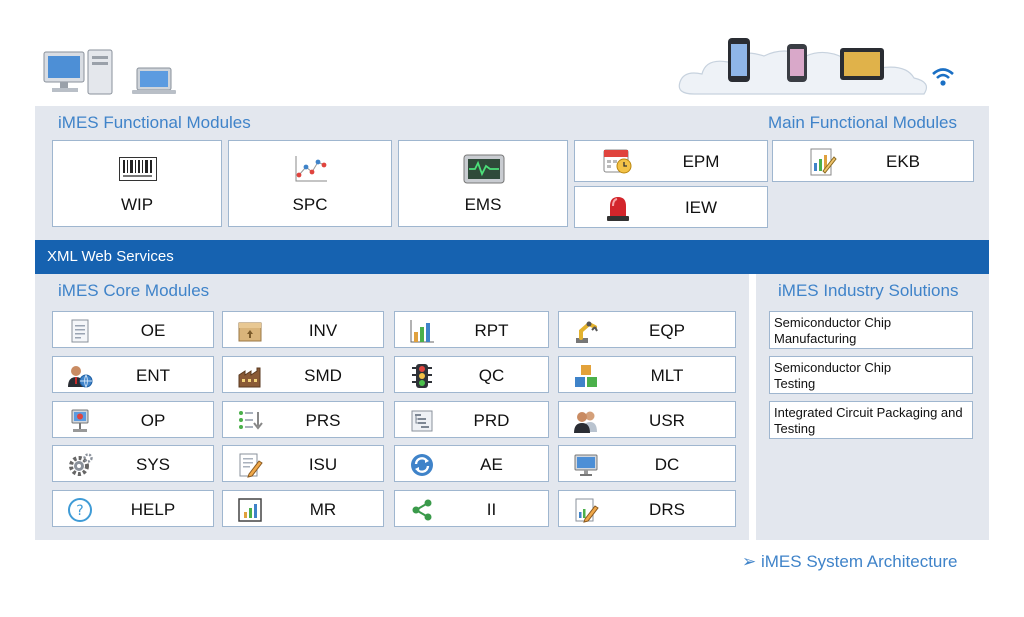 The width and height of the screenshot is (1024, 617). I want to click on module-iew: IEW, so click(671, 207).